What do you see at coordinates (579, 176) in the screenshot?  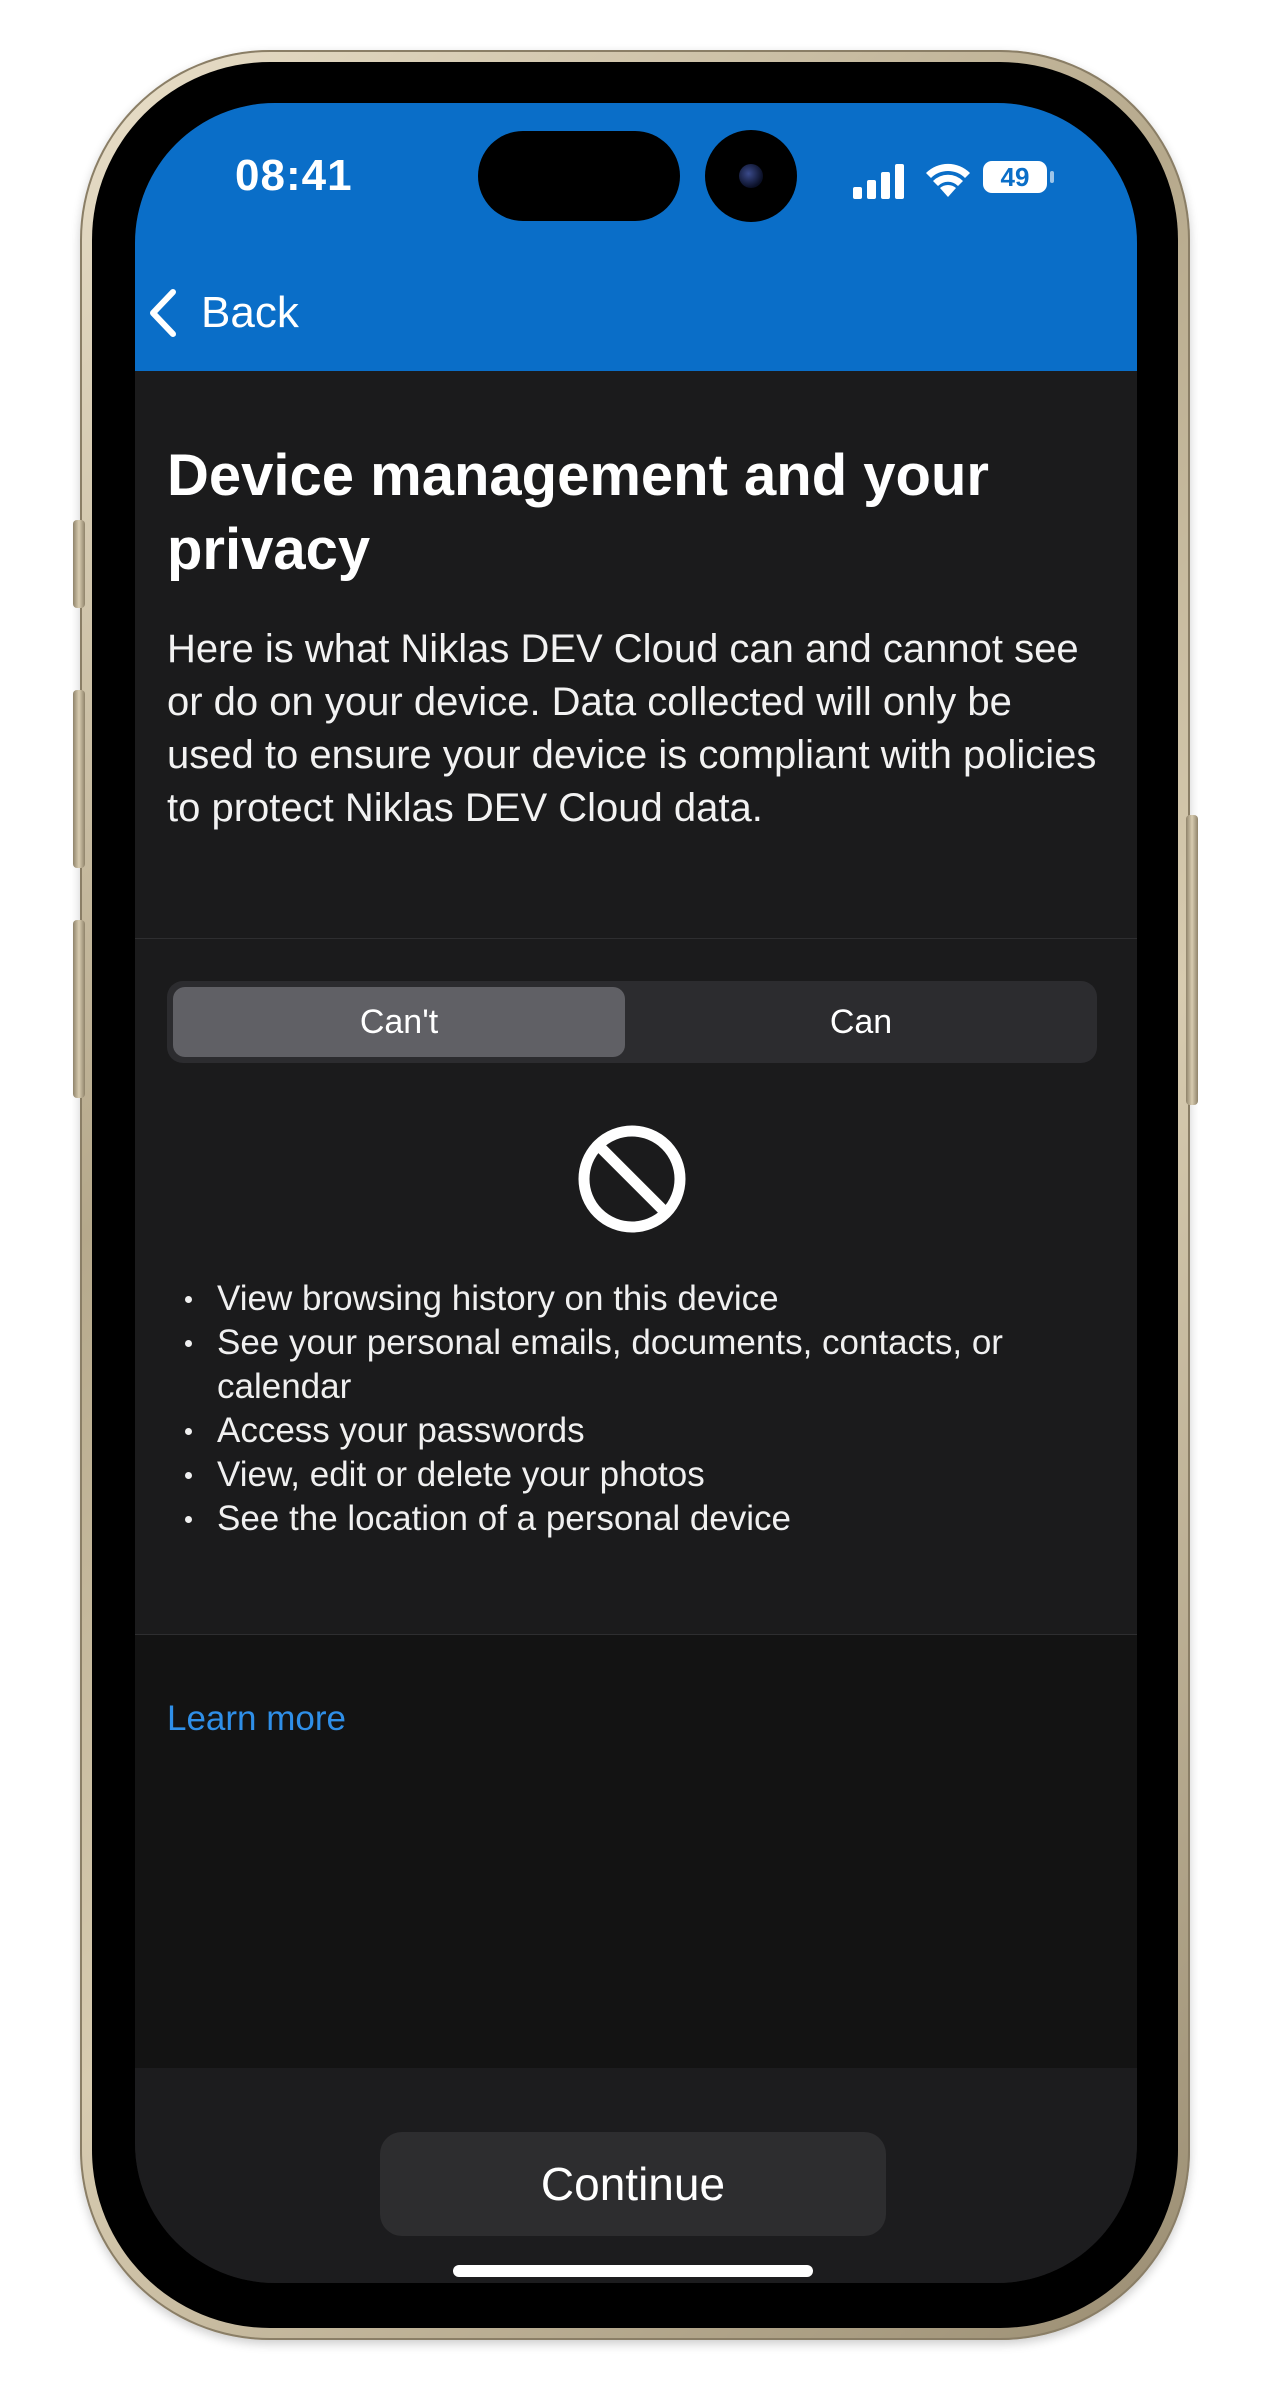 I see `dynamic-island` at bounding box center [579, 176].